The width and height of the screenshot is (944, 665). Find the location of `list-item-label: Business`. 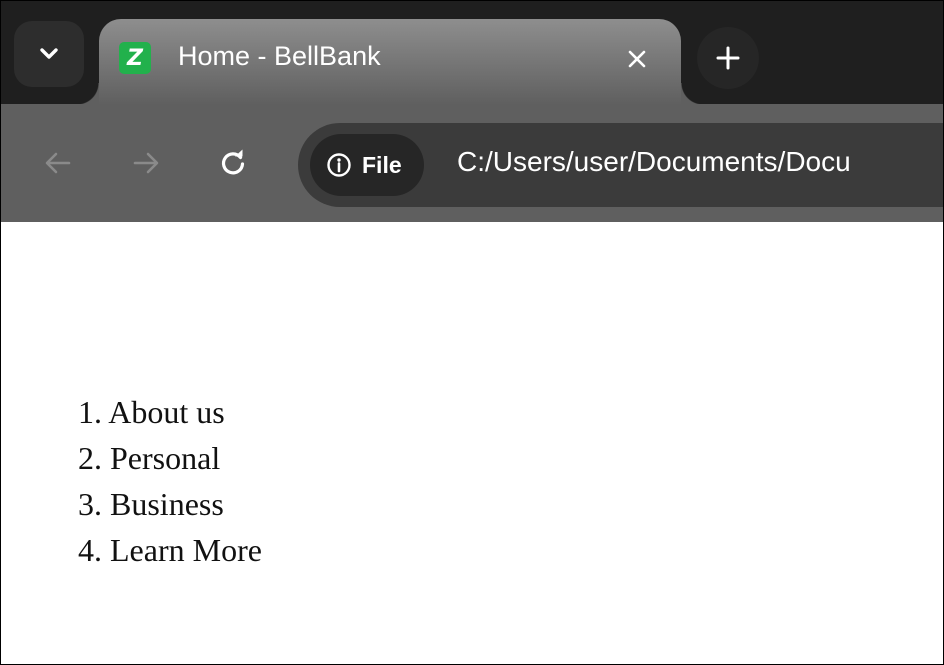

list-item-label: Business is located at coordinates (167, 504).